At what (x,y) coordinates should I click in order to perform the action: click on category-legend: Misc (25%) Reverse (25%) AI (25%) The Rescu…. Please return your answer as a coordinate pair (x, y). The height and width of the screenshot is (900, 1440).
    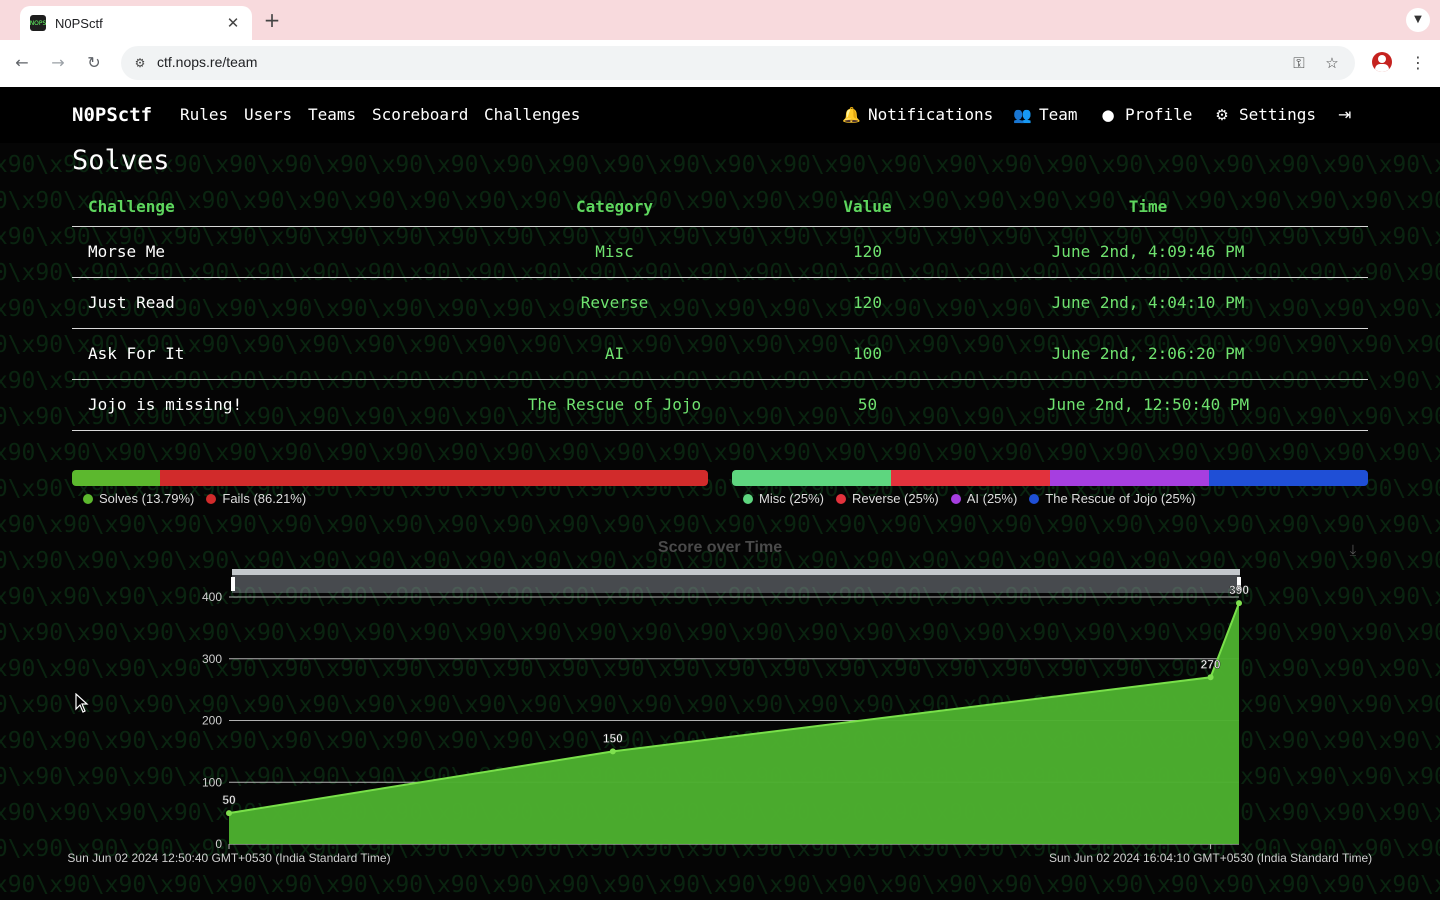
    Looking at the image, I should click on (969, 498).